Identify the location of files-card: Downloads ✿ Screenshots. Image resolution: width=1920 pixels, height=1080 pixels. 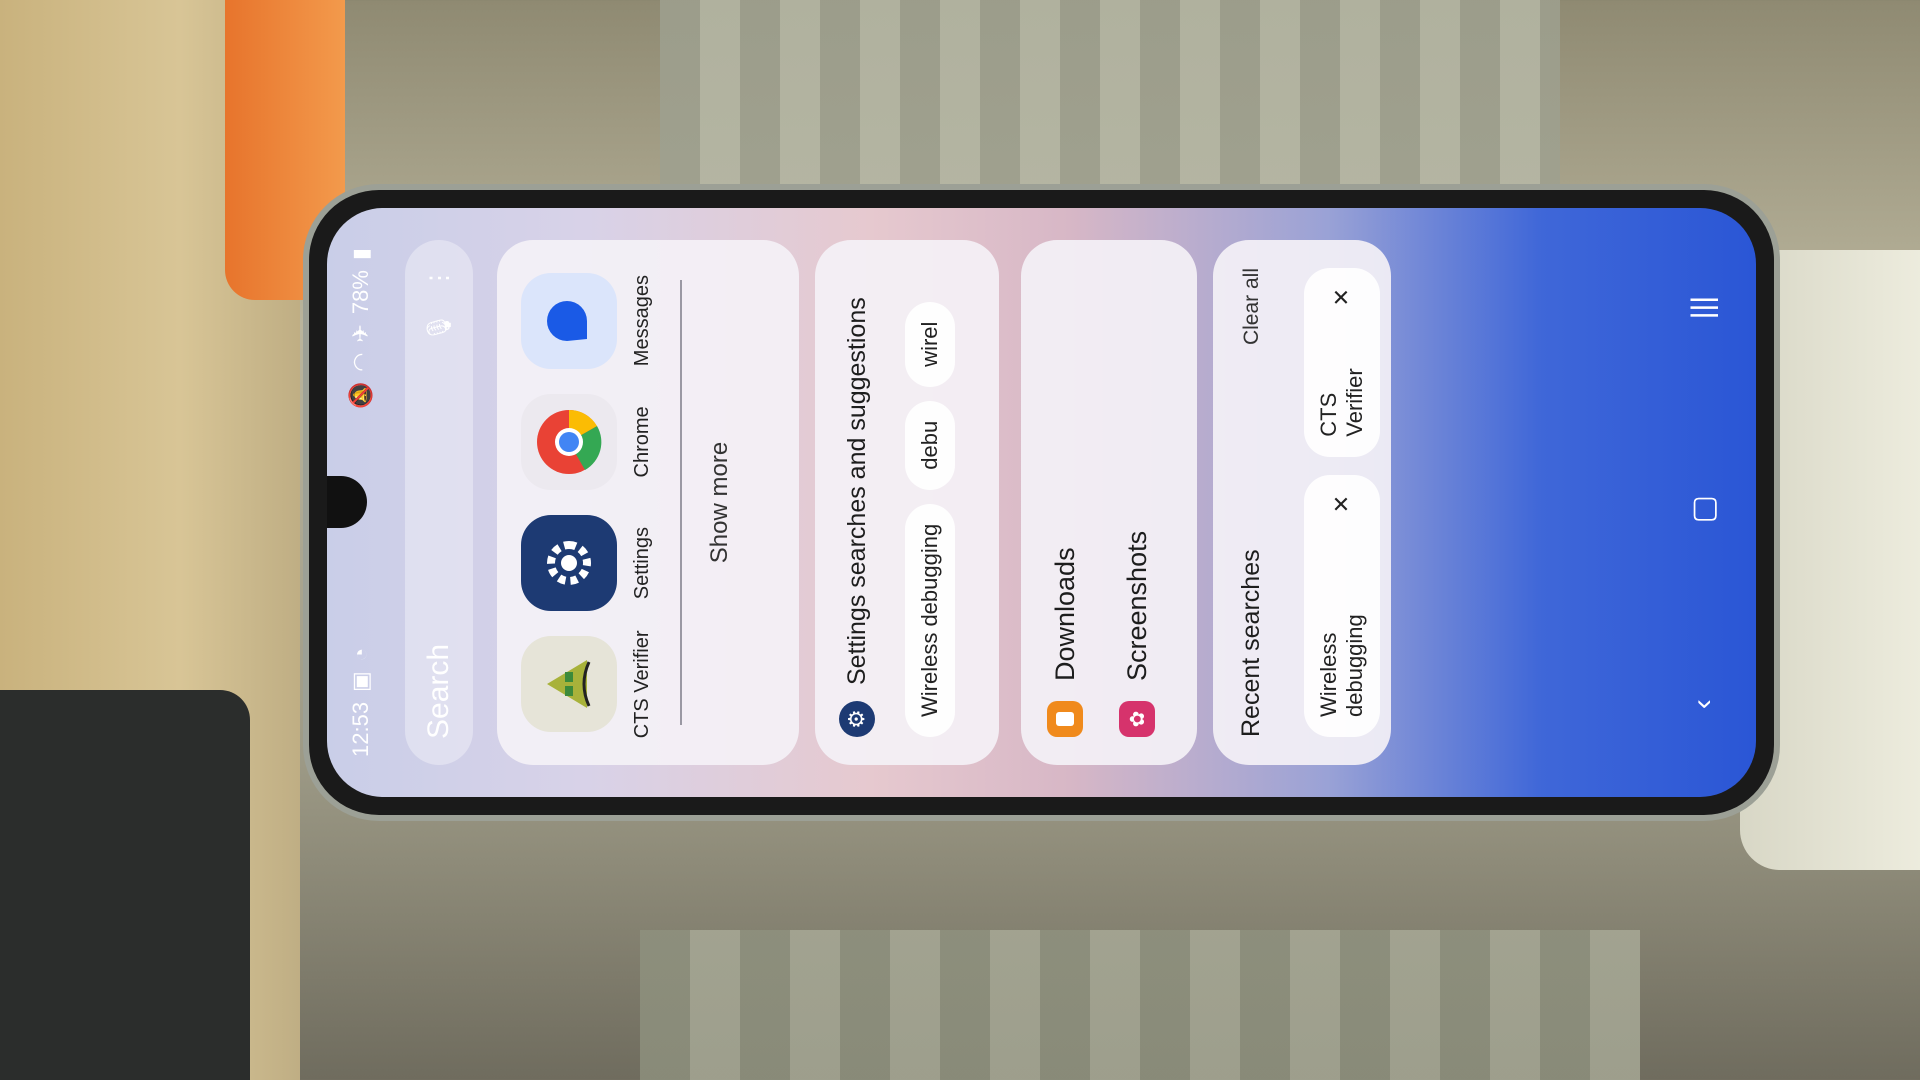
(1109, 502).